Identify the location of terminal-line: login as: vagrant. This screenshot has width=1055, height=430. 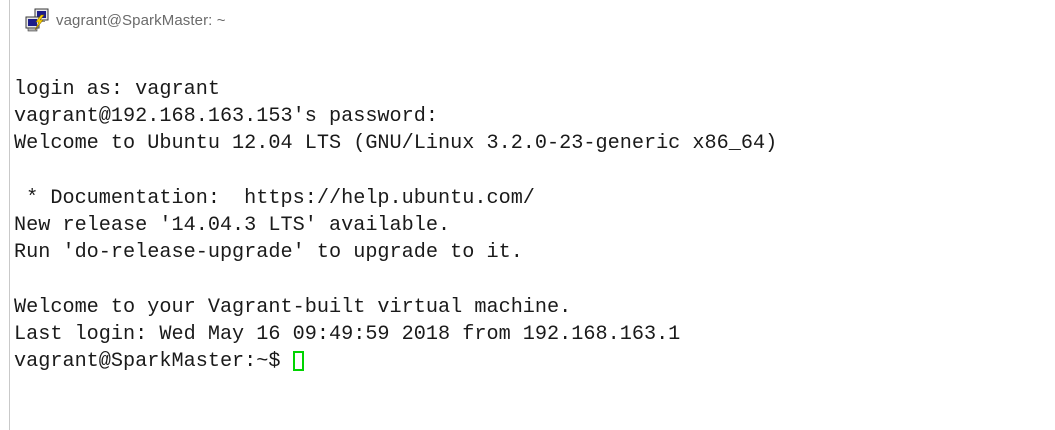
(117, 89).